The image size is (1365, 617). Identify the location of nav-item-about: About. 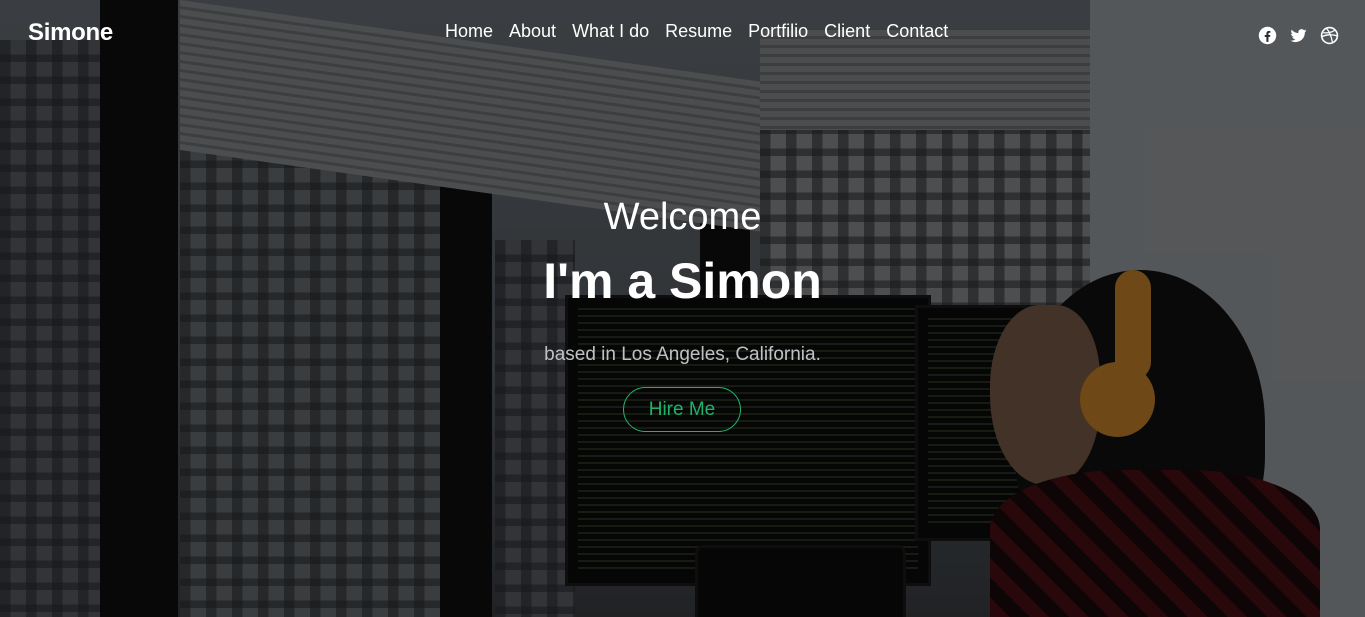
(532, 31).